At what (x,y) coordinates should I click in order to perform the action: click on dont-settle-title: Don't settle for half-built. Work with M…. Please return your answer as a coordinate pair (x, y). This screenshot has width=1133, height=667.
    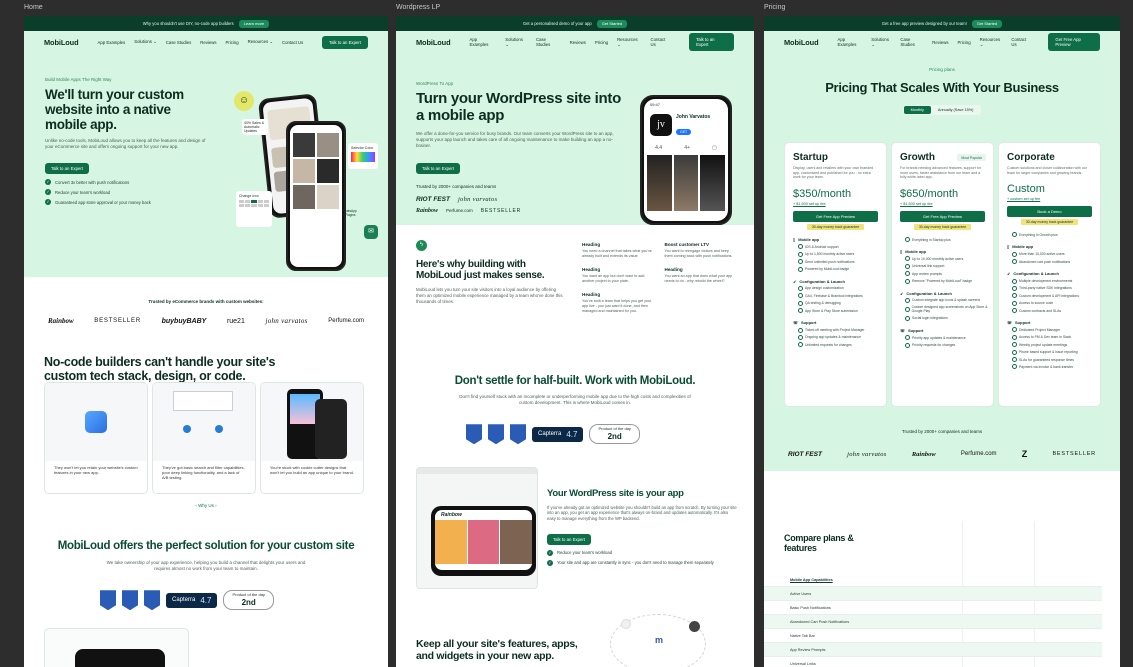
    Looking at the image, I should click on (575, 381).